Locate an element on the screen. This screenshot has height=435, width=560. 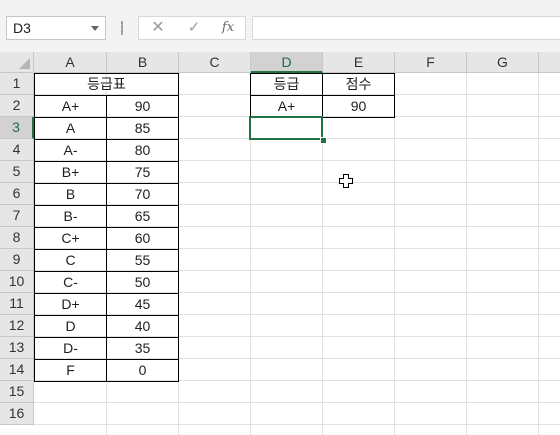
formula-bar-grip-icon is located at coordinates (122, 28).